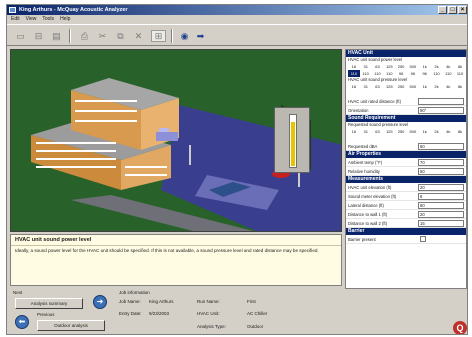 The height and width of the screenshot is (337, 472). Describe the element at coordinates (406, 154) in the screenshot. I see `section-air-properties: Air Properties` at that location.